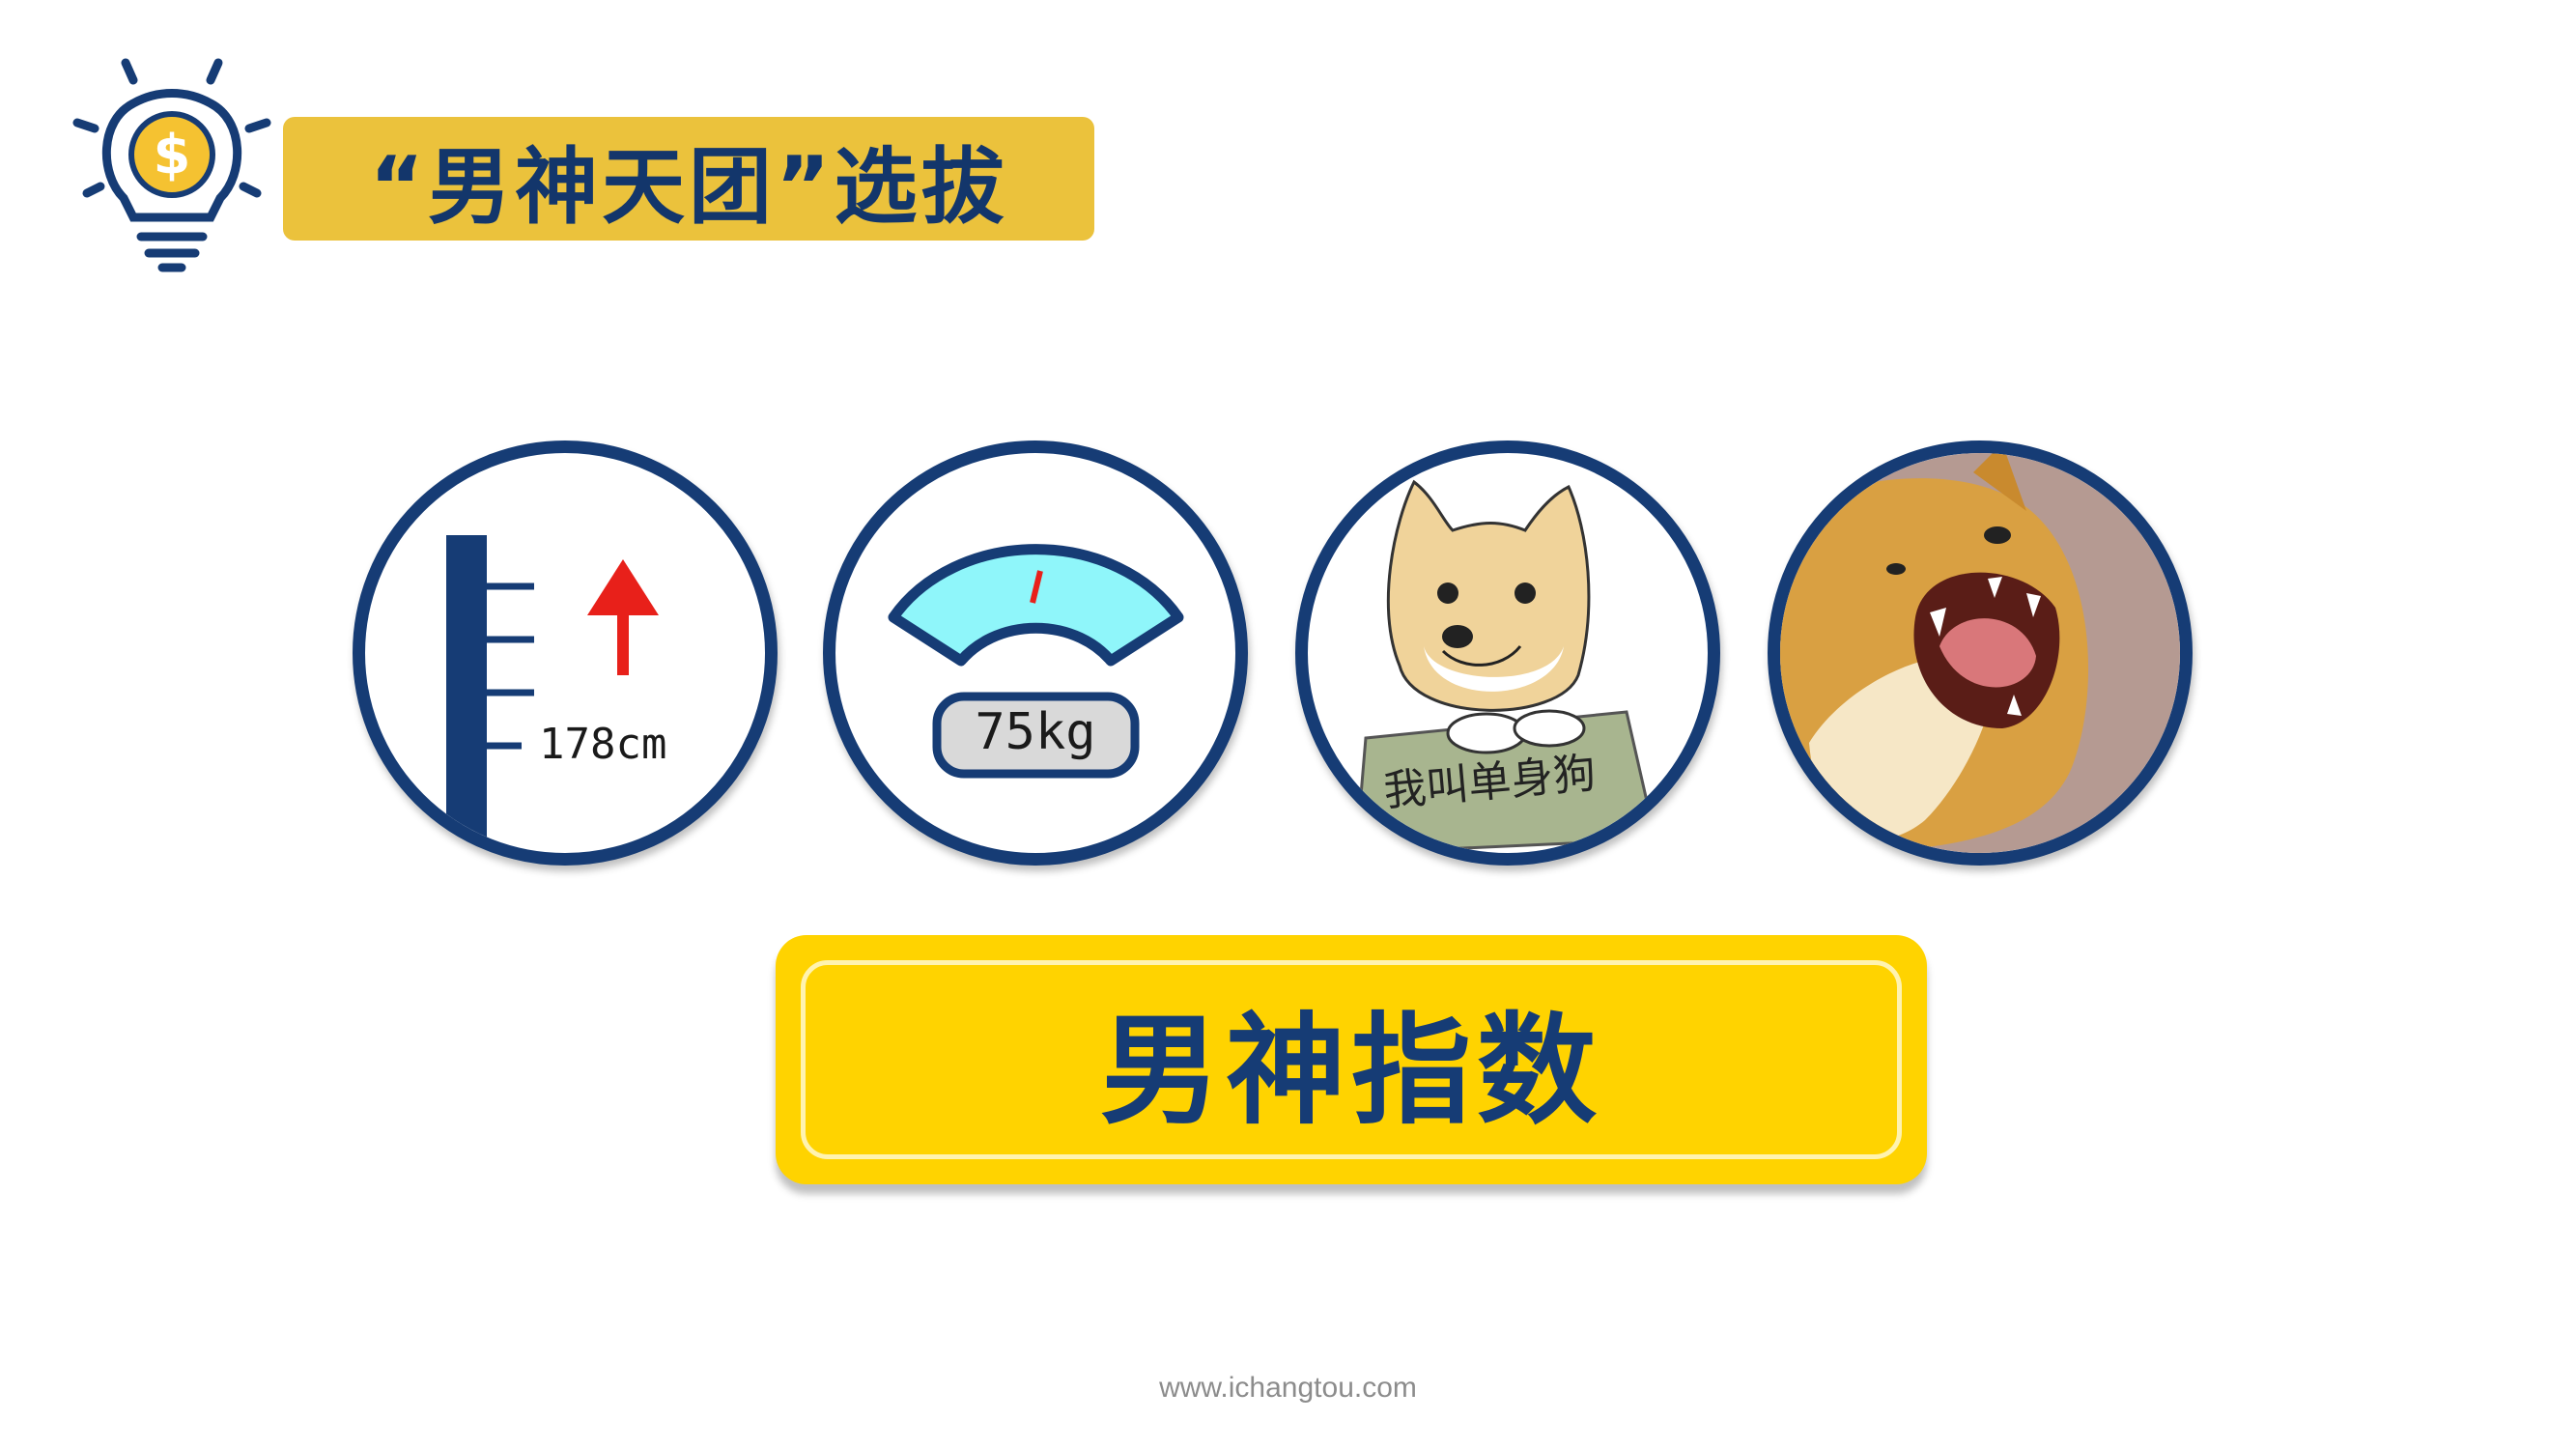 The height and width of the screenshot is (1449, 2576). I want to click on shiba-card, so click(1981, 653).